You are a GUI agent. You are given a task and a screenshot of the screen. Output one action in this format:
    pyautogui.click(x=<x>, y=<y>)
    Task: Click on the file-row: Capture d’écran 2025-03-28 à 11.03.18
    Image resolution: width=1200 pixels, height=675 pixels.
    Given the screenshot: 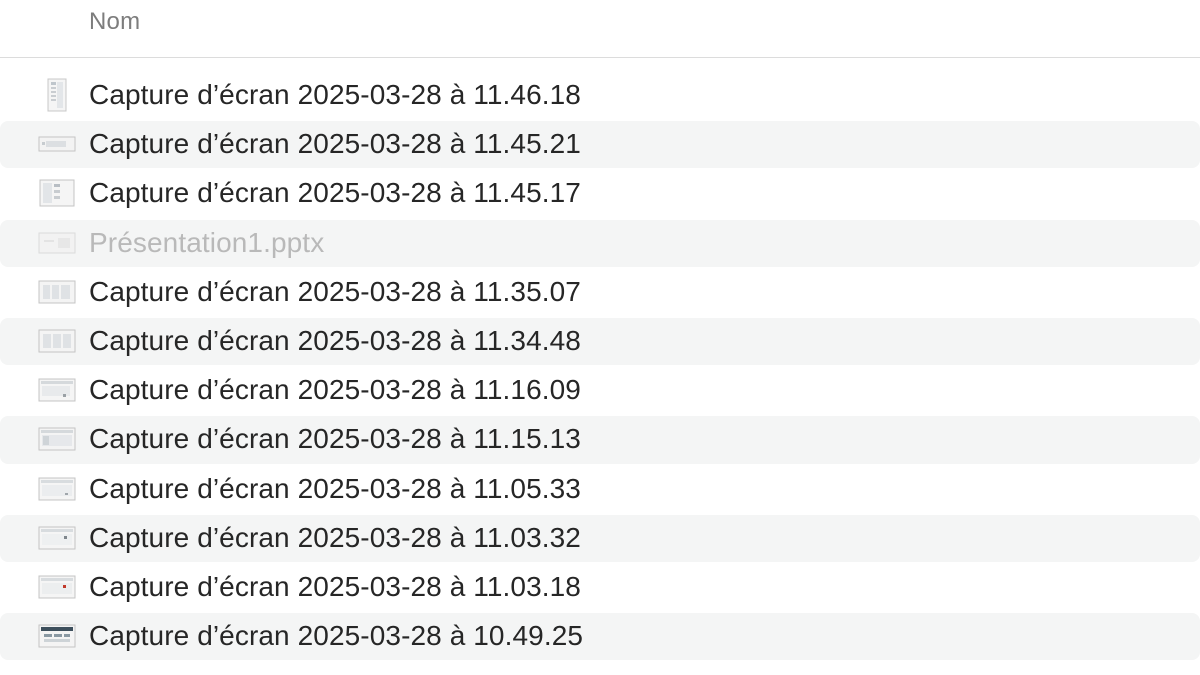 What is the action you would take?
    pyautogui.click(x=600, y=587)
    